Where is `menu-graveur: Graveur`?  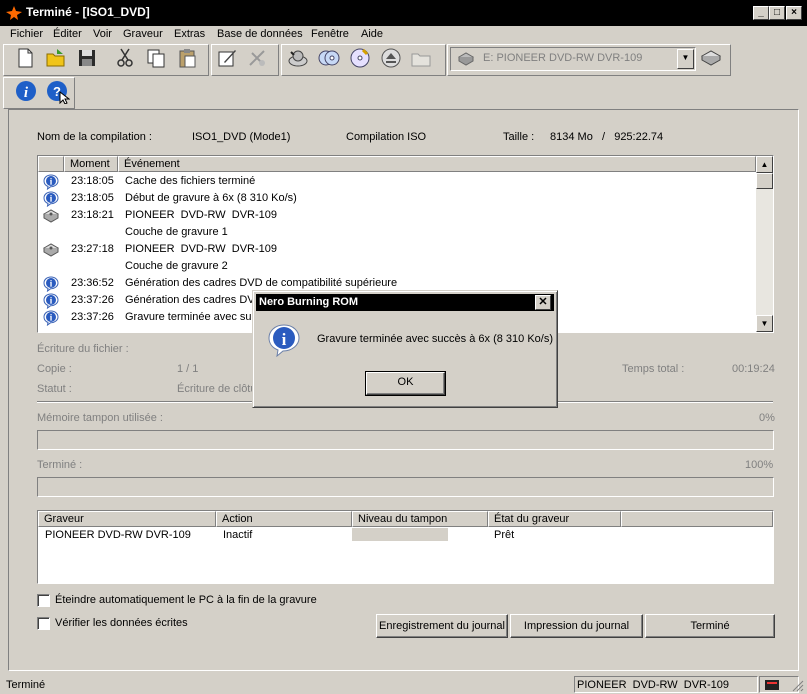
menu-graveur: Graveur is located at coordinates (143, 34).